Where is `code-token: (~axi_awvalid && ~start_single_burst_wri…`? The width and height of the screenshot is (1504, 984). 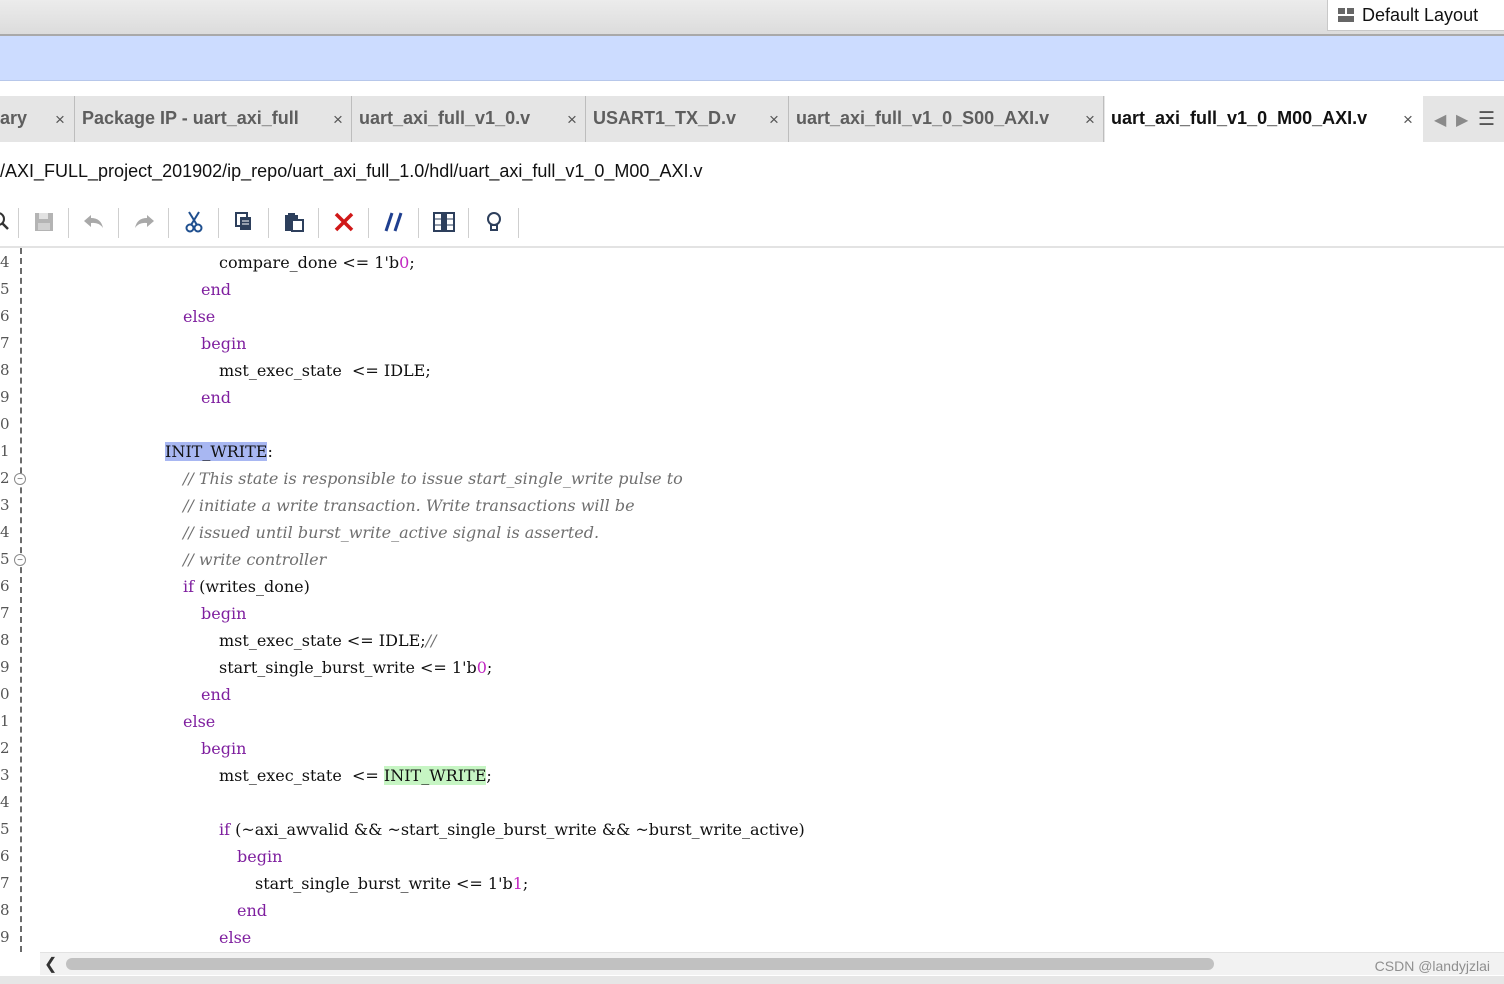
code-token: (~axi_awvalid && ~start_single_burst_wri… is located at coordinates (517, 829).